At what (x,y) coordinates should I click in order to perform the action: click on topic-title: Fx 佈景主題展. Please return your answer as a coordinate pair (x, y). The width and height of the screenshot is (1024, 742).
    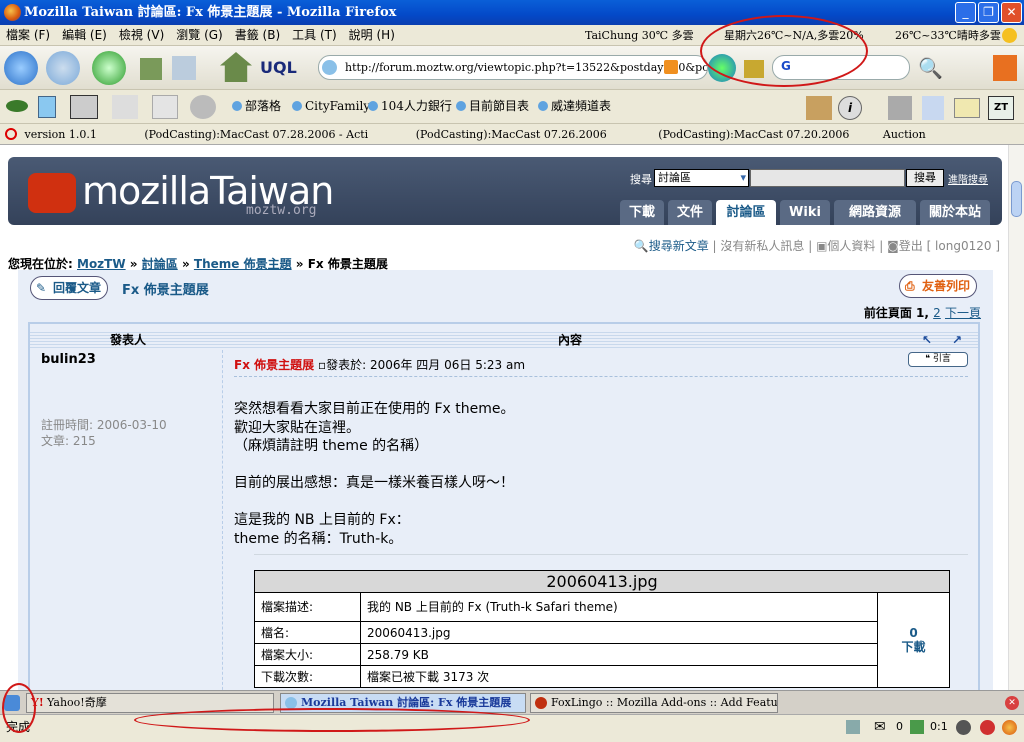
    Looking at the image, I should click on (165, 288).